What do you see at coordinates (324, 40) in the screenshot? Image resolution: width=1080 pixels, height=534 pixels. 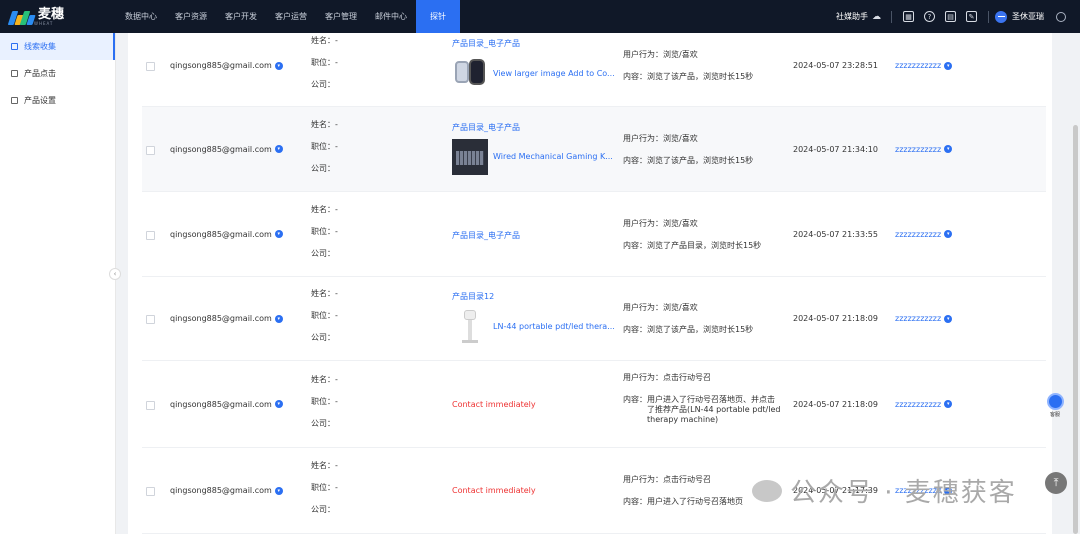 I see `contact-name: 姓名：-` at bounding box center [324, 40].